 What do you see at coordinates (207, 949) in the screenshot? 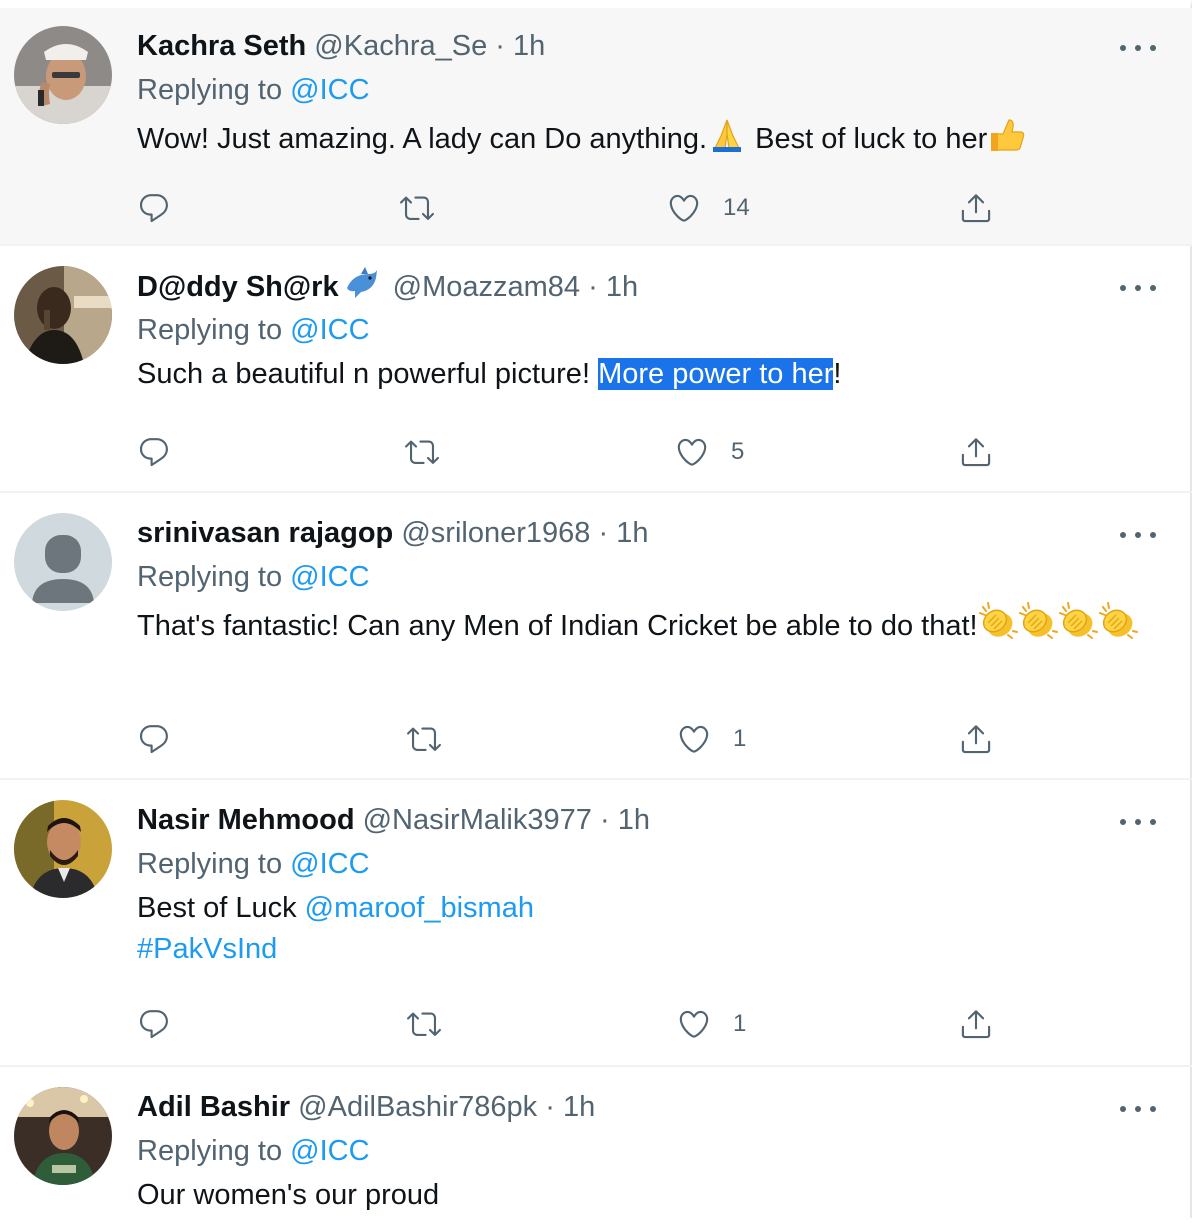
I see `hashtag-link: #PakVsInd` at bounding box center [207, 949].